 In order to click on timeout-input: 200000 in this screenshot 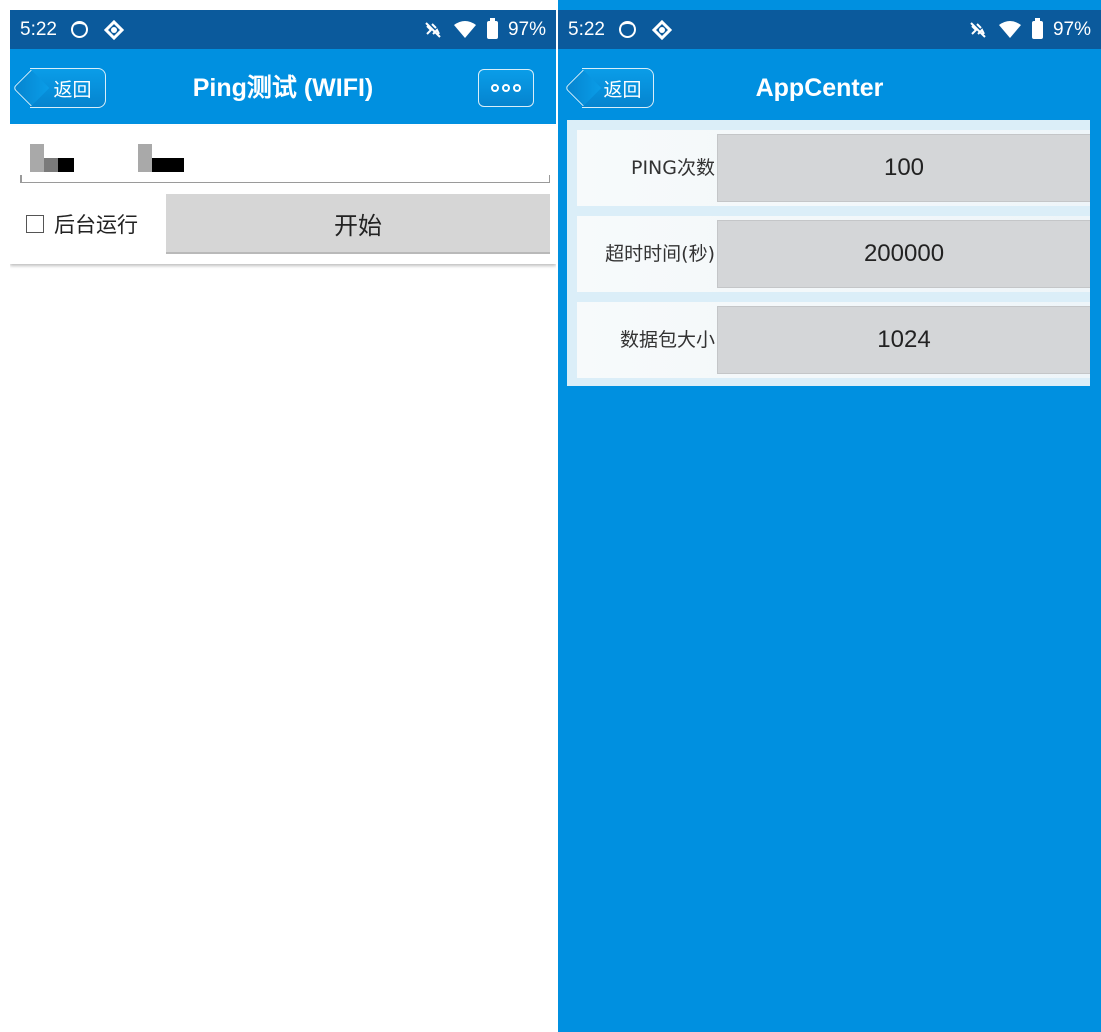, I will do `click(903, 254)`.